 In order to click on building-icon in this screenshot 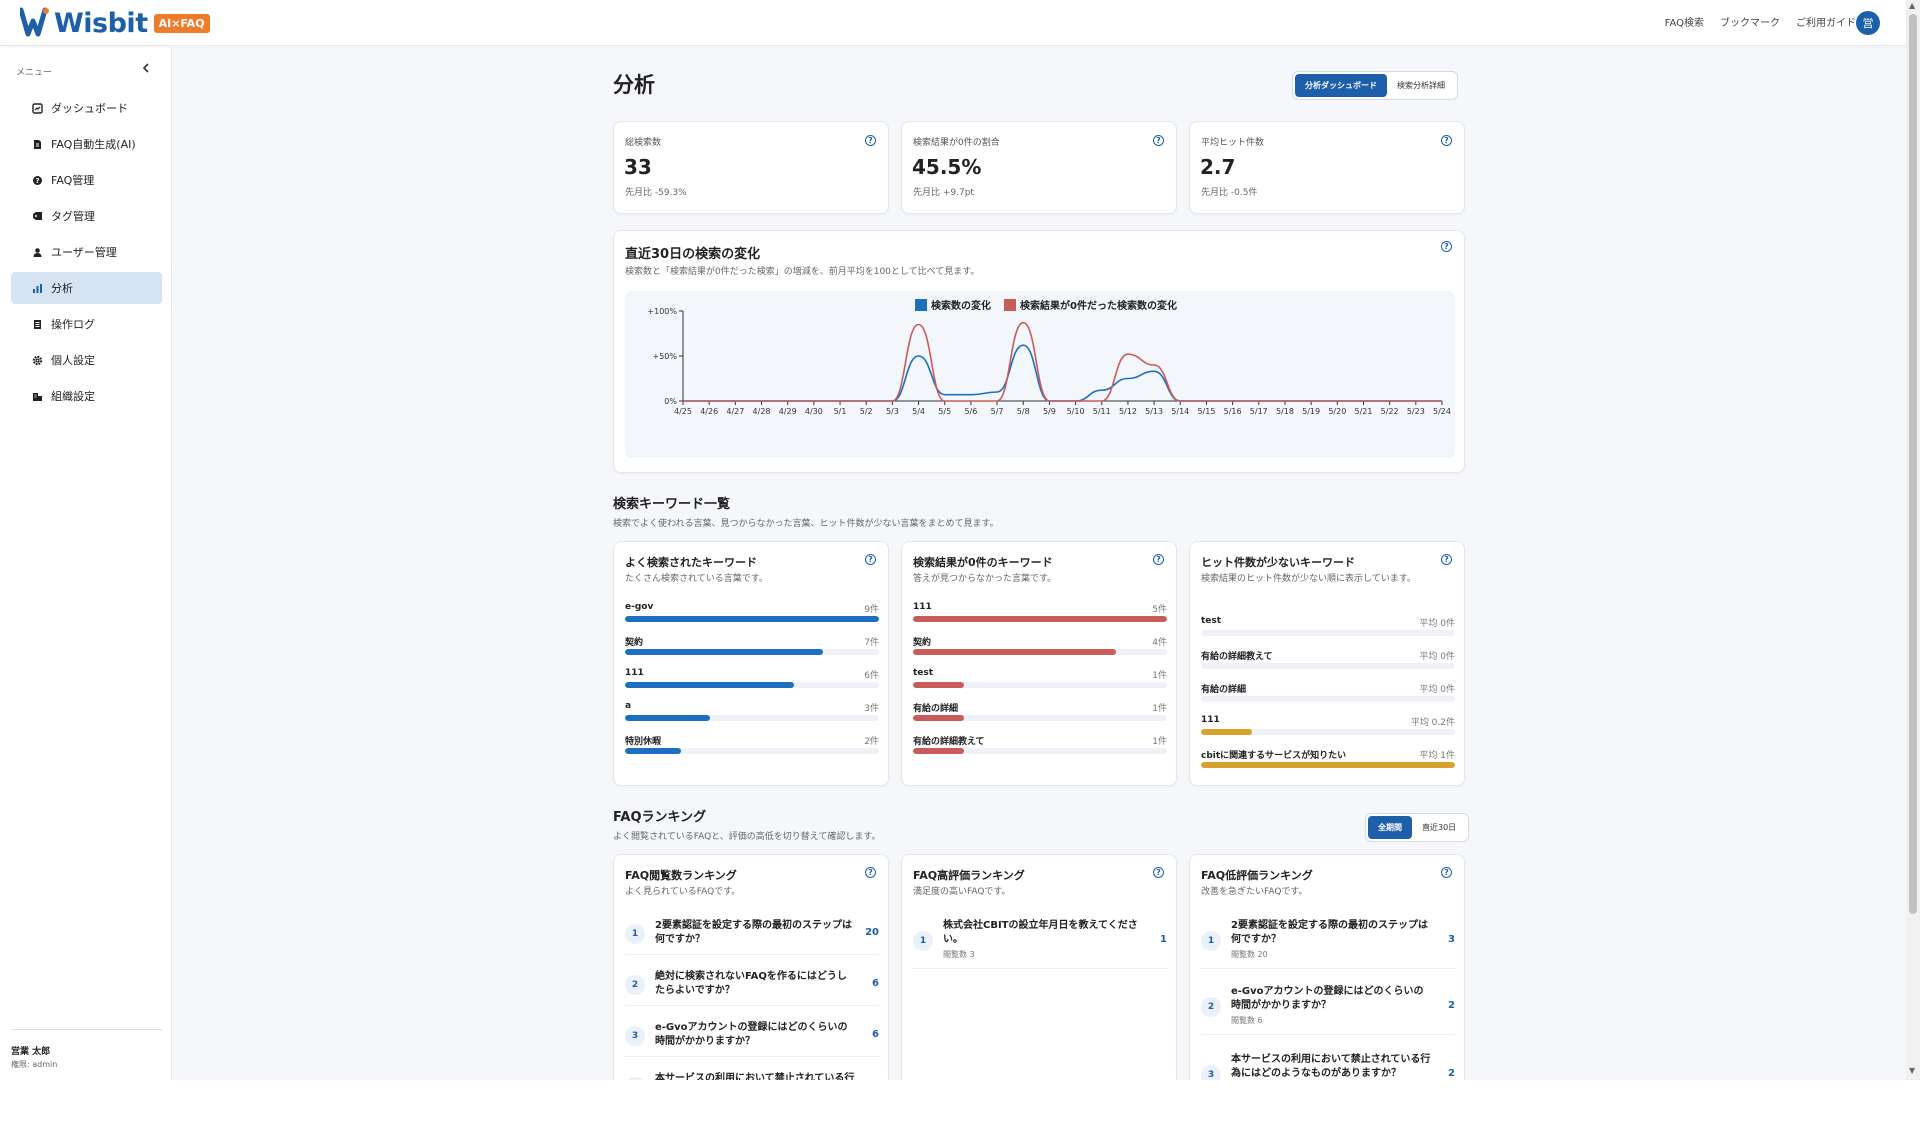, I will do `click(37, 396)`.